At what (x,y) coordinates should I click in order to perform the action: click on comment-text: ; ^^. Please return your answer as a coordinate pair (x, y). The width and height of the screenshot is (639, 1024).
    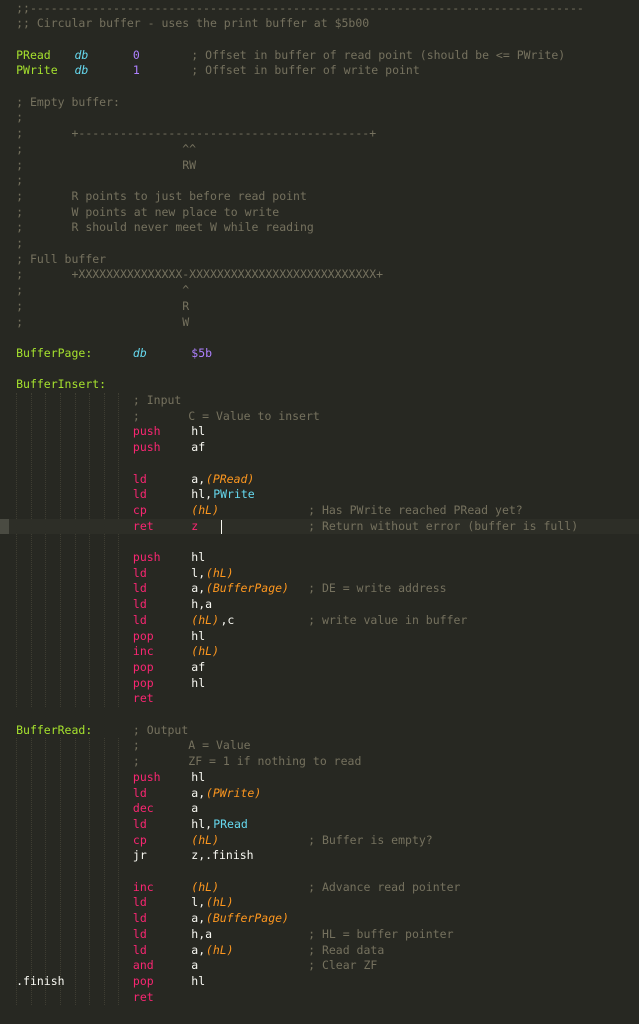
    Looking at the image, I should click on (106, 148).